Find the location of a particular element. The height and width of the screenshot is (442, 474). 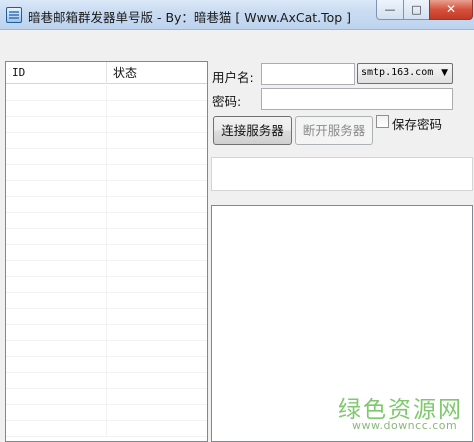

disconnect-server-button: 断开服务器 is located at coordinates (334, 130).